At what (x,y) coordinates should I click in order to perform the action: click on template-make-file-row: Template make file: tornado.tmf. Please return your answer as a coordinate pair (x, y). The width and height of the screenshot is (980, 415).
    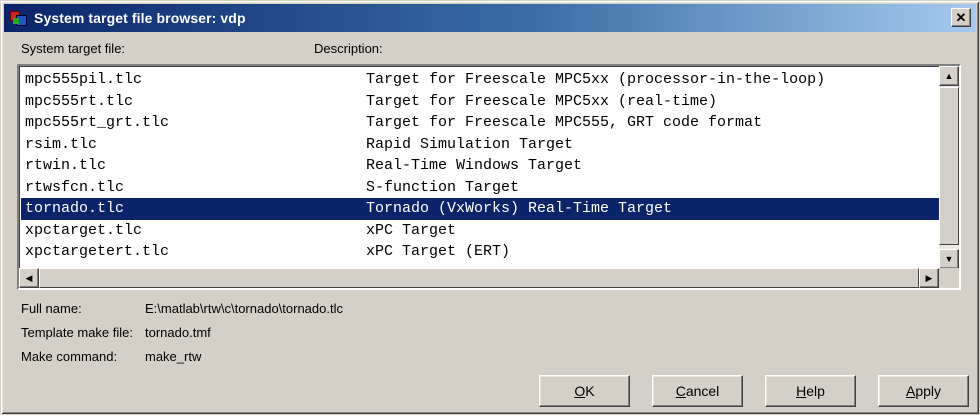
    Looking at the image, I should click on (116, 332).